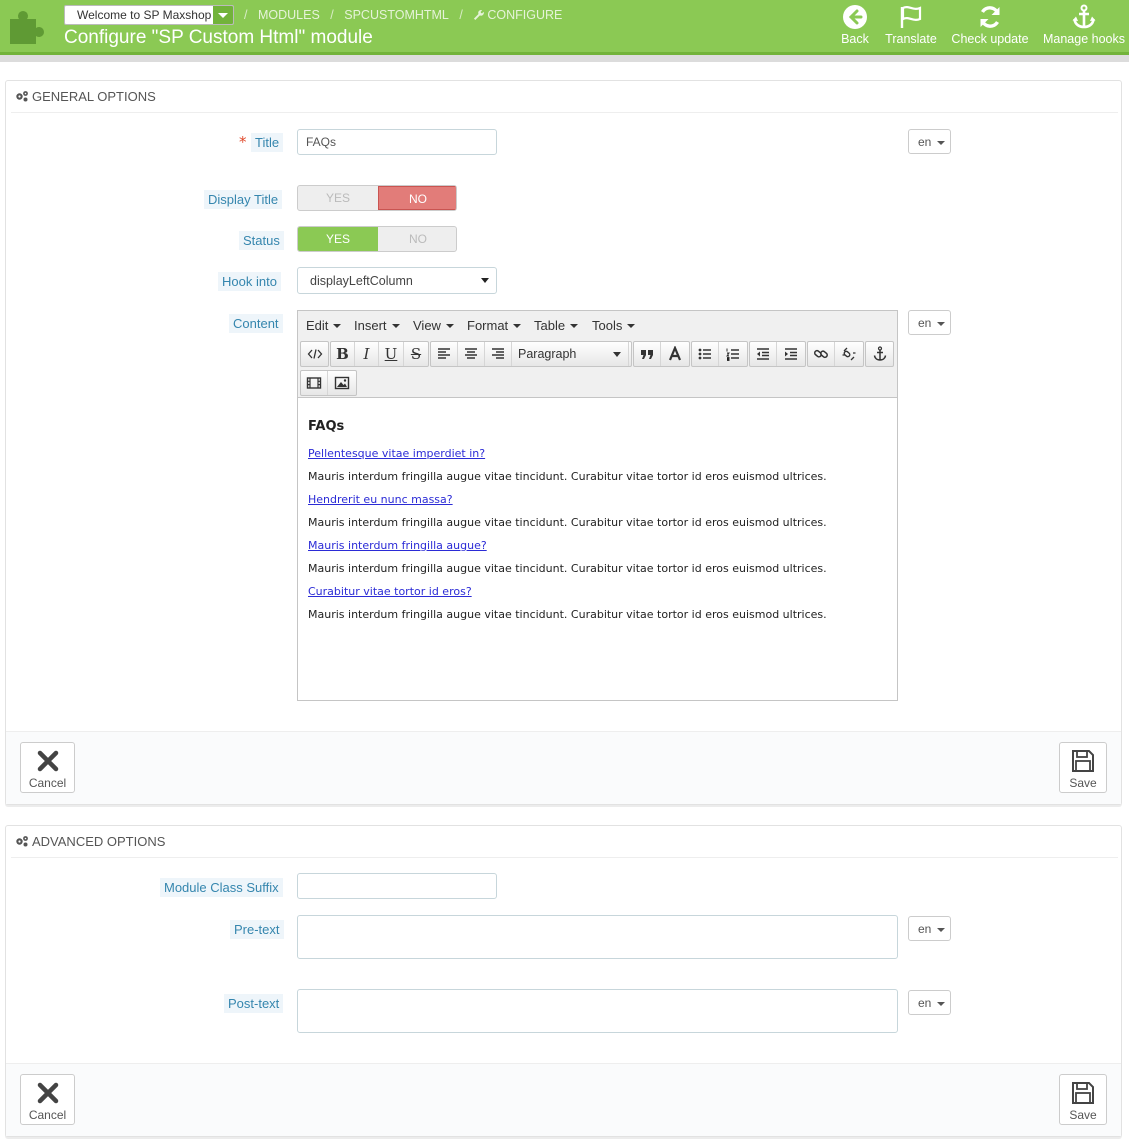 This screenshot has height=1146, width=1129. What do you see at coordinates (223, 15) in the screenshot?
I see `chevron-down-icon` at bounding box center [223, 15].